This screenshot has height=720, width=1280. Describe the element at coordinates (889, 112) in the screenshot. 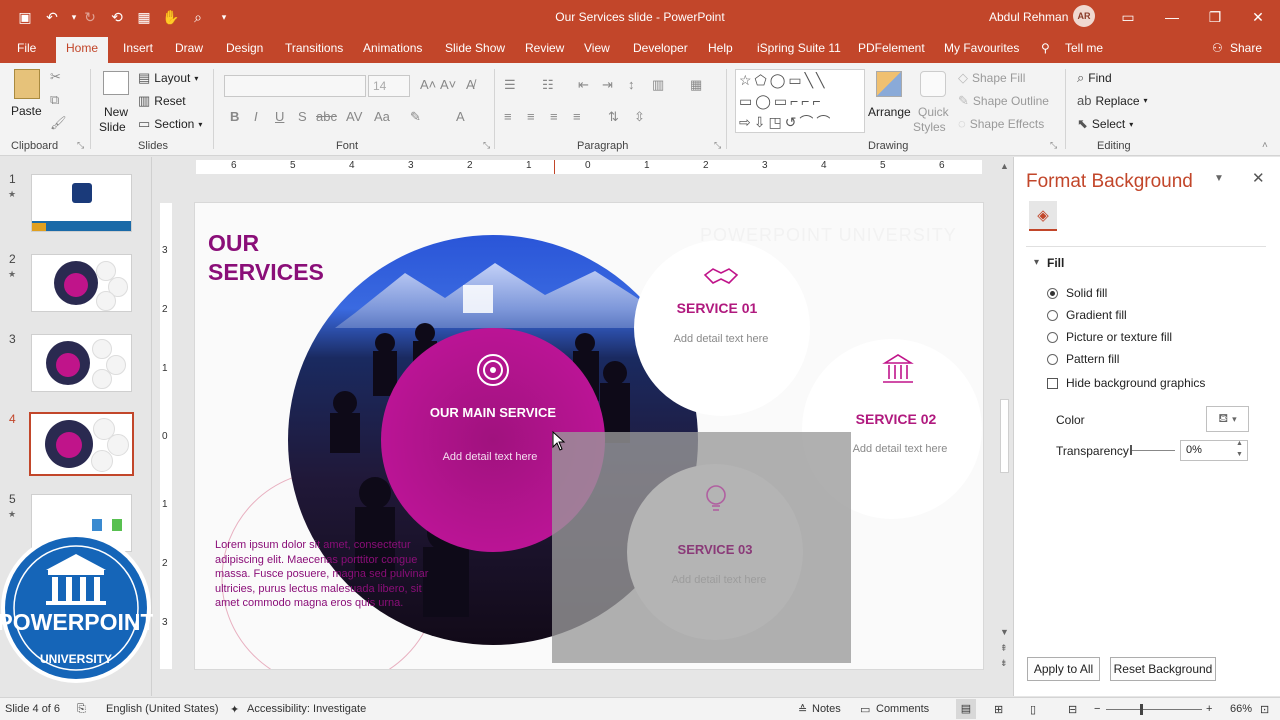

I see `arrange-button: Arrange` at that location.